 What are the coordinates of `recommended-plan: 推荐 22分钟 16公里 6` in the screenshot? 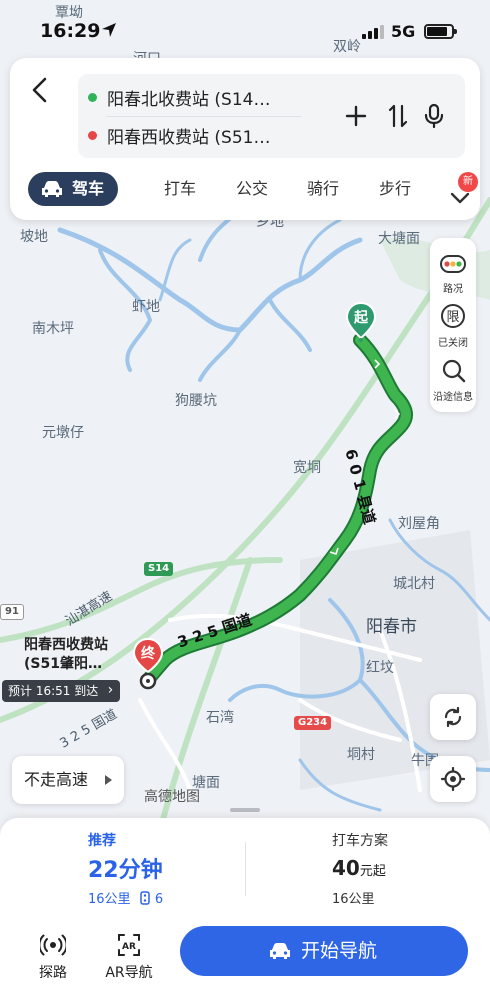 It's located at (127, 866).